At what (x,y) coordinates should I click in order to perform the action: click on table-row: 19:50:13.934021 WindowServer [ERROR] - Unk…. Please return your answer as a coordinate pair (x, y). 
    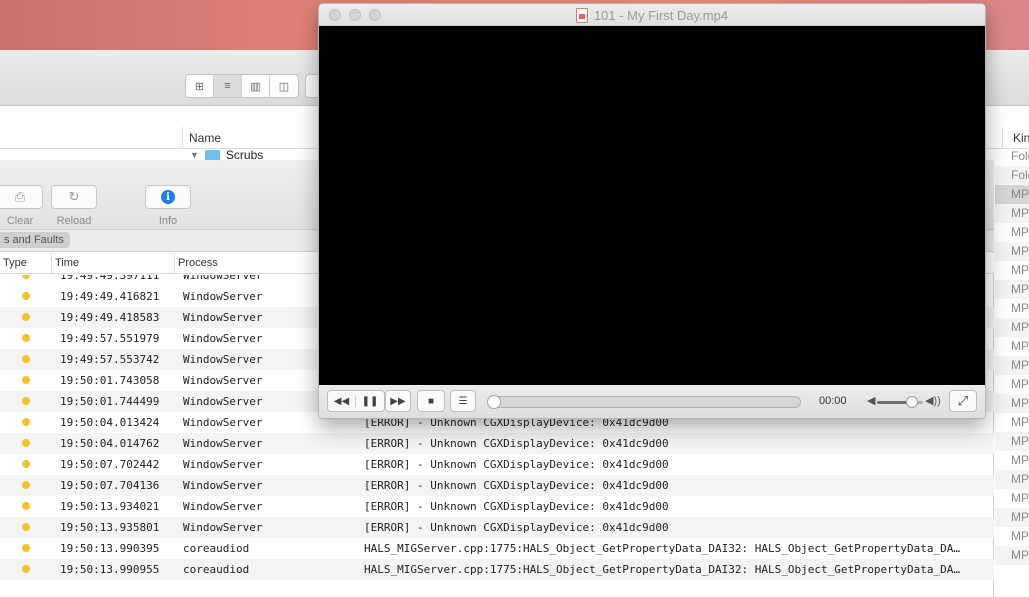
    Looking at the image, I should click on (497, 506).